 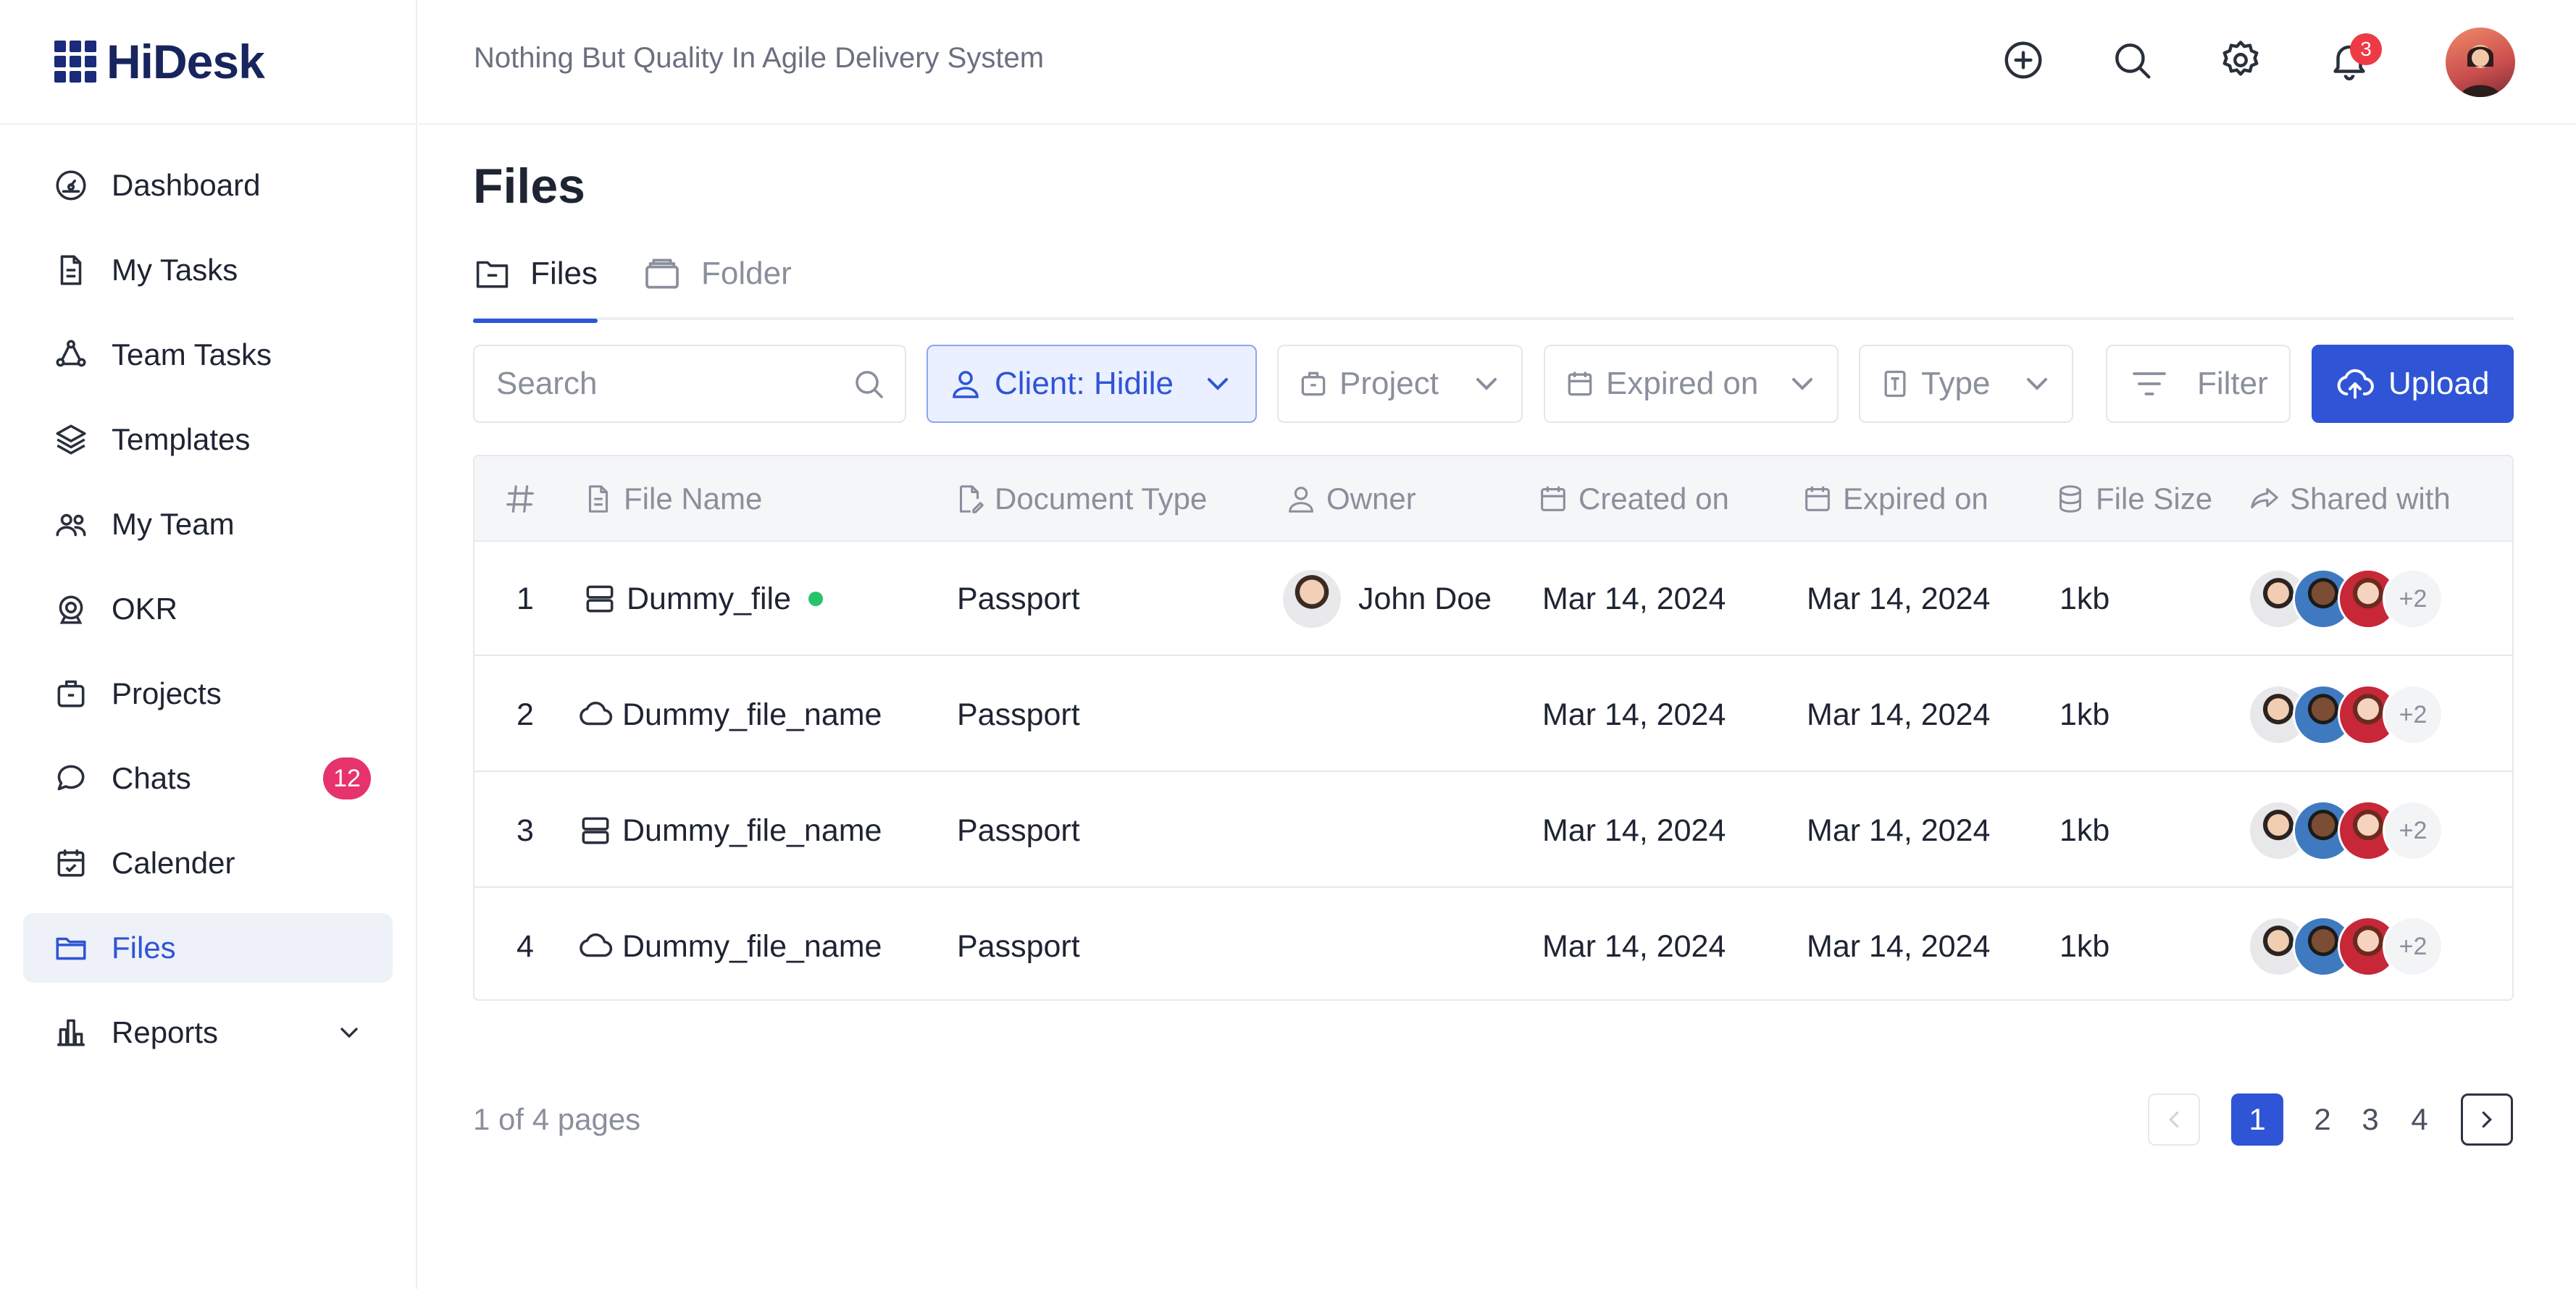 What do you see at coordinates (529, 187) in the screenshot?
I see `page-title: Files` at bounding box center [529, 187].